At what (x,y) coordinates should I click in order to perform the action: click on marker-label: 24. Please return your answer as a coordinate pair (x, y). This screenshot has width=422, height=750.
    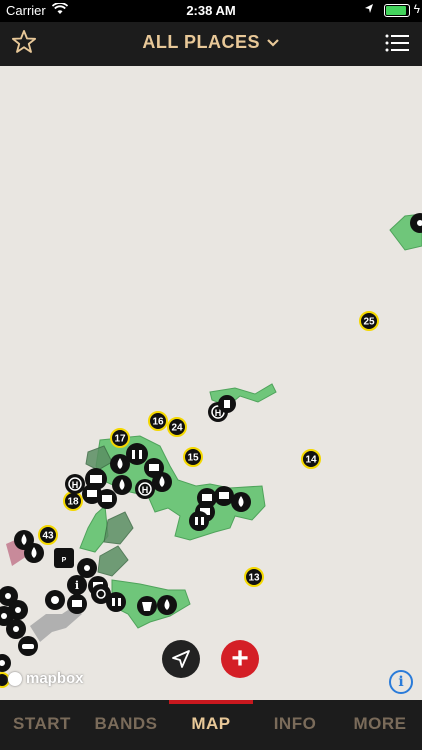
    Looking at the image, I should click on (177, 428).